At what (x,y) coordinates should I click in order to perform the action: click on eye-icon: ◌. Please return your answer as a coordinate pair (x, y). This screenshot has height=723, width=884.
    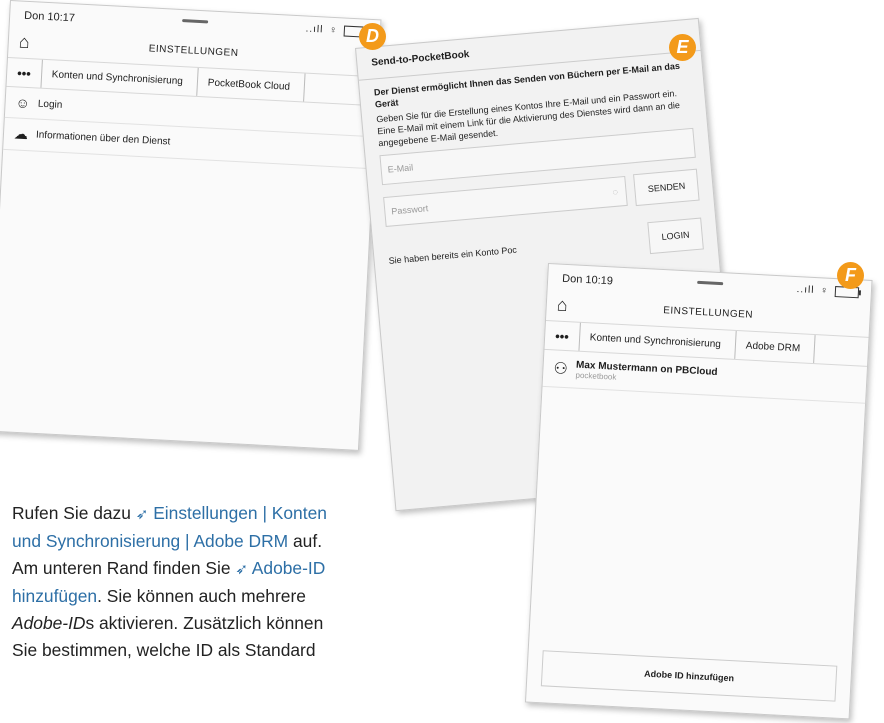
    Looking at the image, I should click on (615, 192).